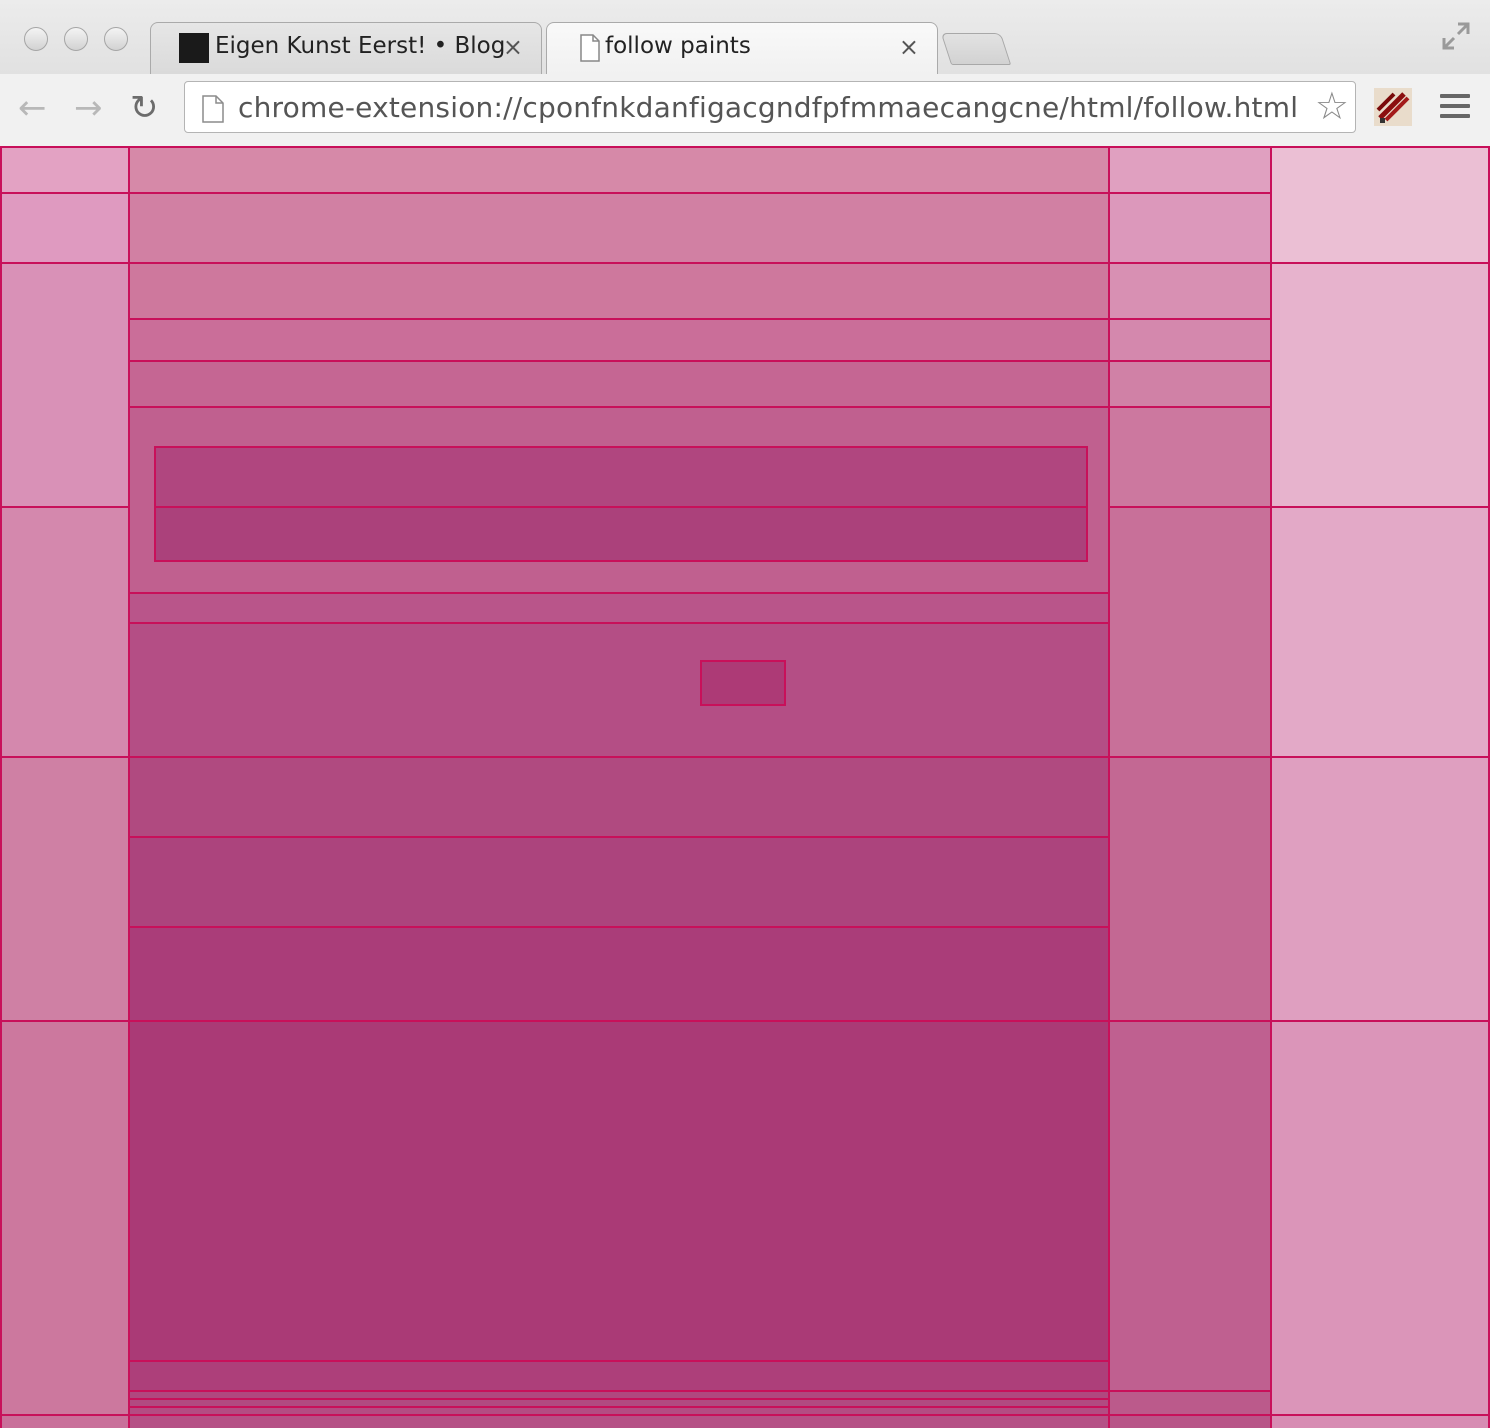 This screenshot has width=1490, height=1428. I want to click on page-icon, so click(213, 109).